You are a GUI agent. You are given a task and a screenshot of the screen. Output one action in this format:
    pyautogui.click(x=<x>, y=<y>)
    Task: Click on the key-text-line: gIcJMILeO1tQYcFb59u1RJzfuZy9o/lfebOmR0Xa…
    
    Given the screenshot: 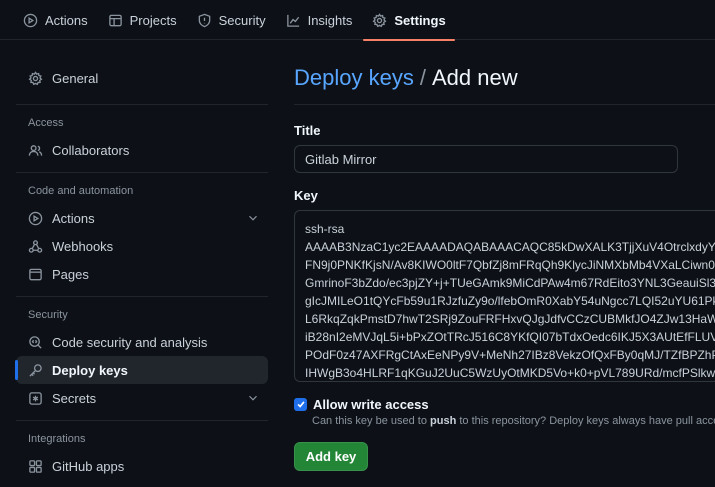 What is the action you would take?
    pyautogui.click(x=510, y=301)
    